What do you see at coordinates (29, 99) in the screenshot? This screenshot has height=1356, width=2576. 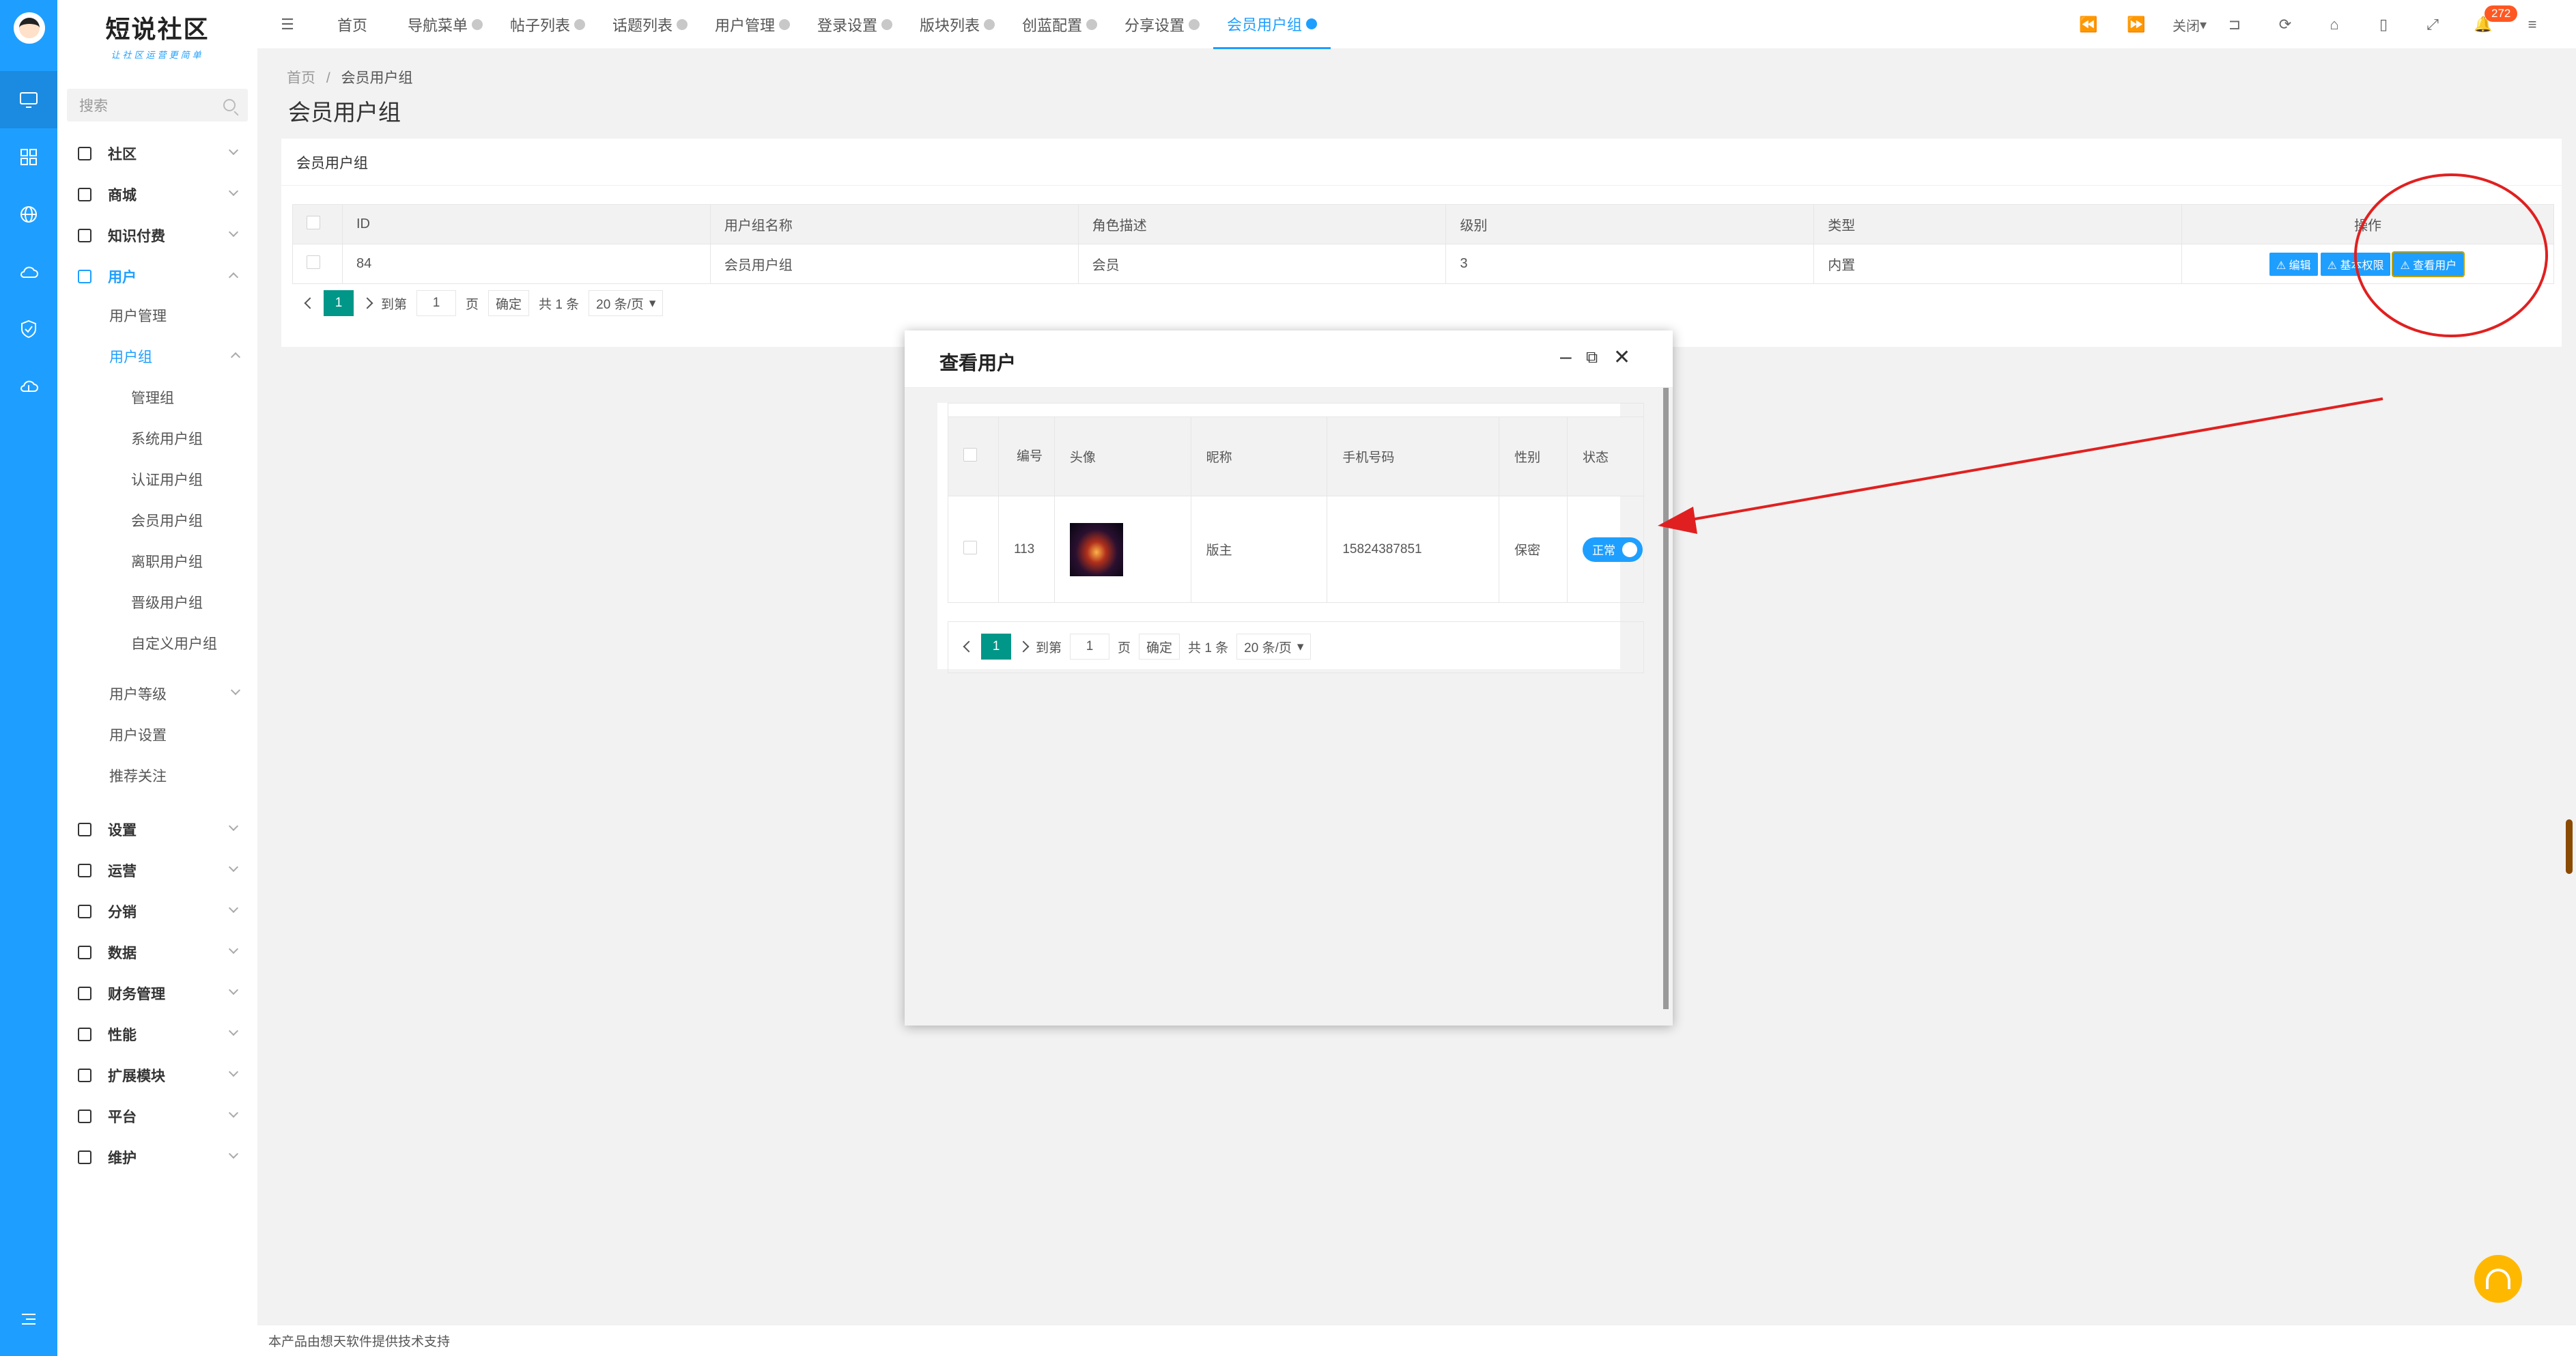 I see `monitor-icon` at bounding box center [29, 99].